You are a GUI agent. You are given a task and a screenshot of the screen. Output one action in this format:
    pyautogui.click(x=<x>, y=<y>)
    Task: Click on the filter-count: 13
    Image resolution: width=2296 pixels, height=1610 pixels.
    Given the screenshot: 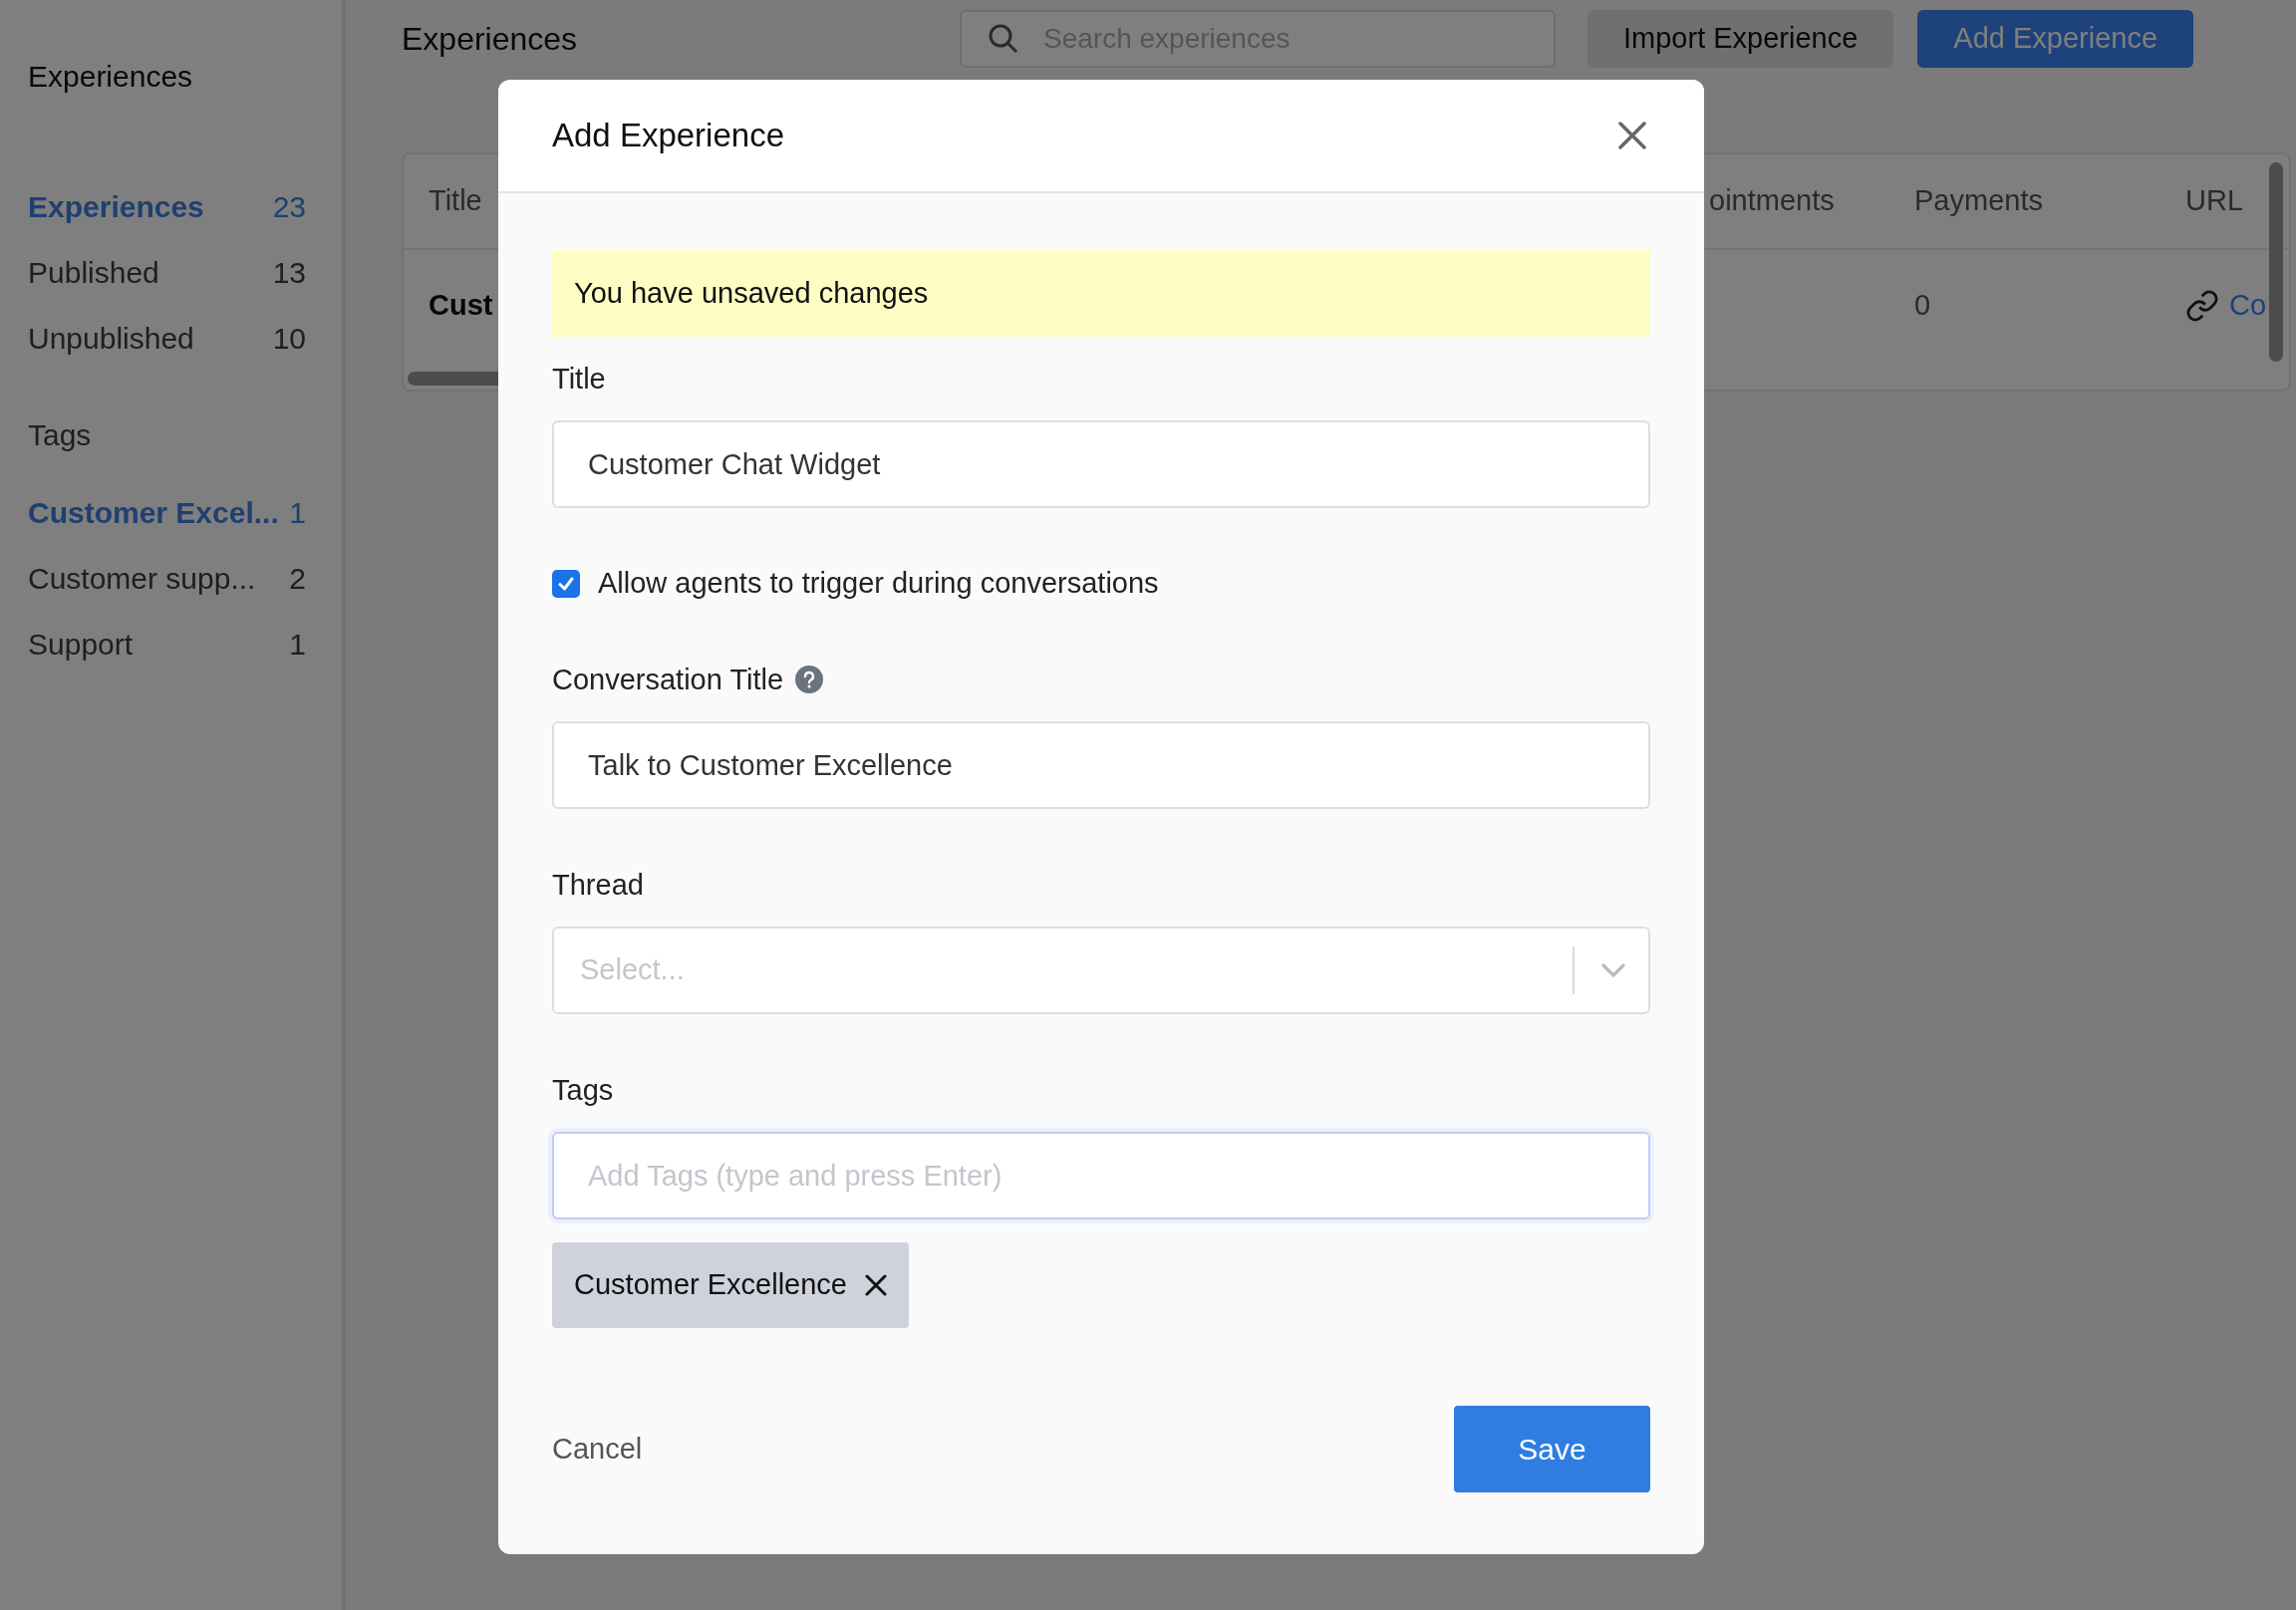 What is the action you would take?
    pyautogui.click(x=289, y=272)
    